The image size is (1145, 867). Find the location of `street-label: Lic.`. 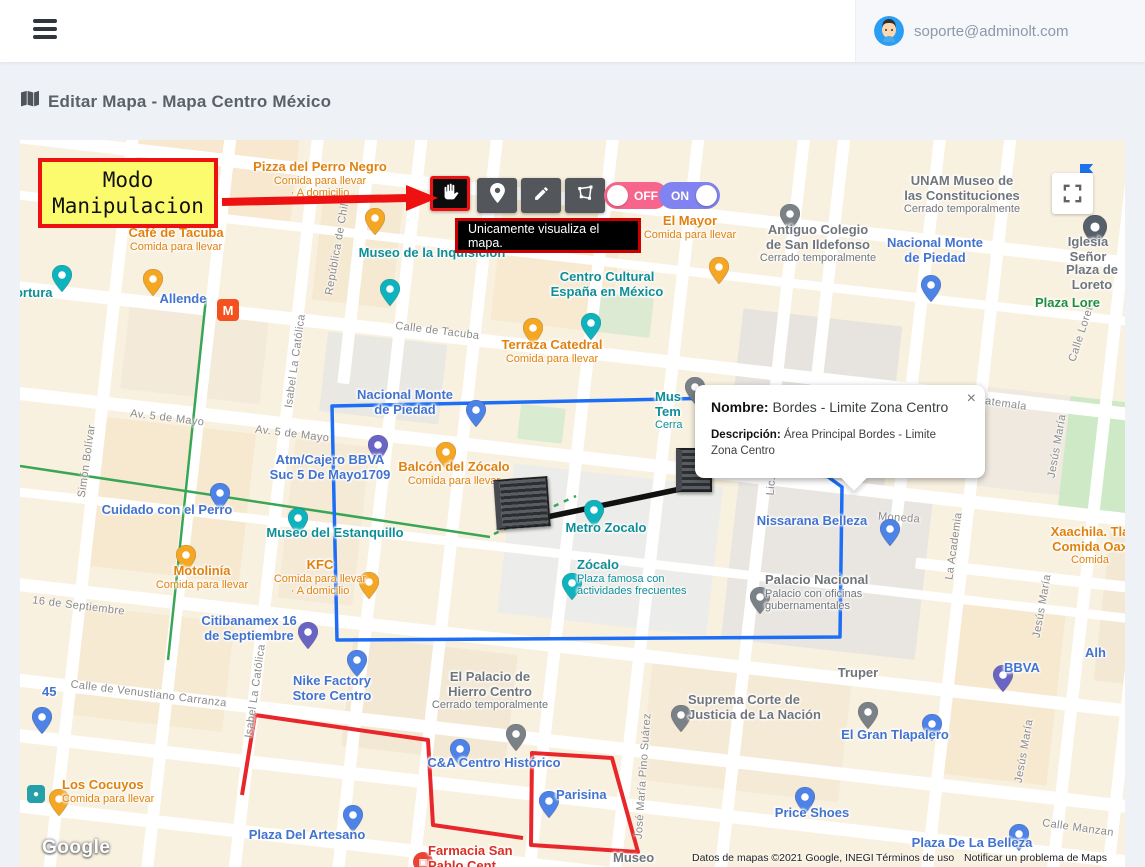

street-label: Lic. is located at coordinates (771, 486).